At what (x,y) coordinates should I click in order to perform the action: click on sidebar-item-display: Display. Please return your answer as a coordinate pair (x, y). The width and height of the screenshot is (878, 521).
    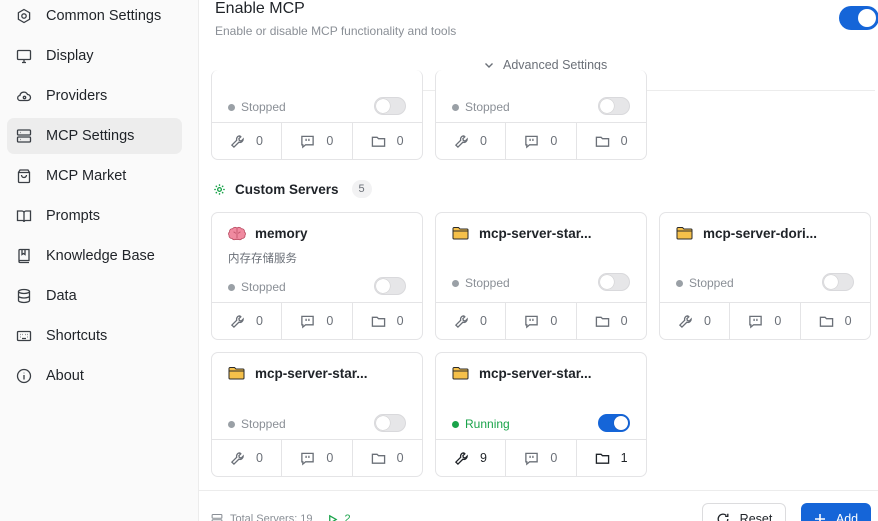
    Looking at the image, I should click on (94, 56).